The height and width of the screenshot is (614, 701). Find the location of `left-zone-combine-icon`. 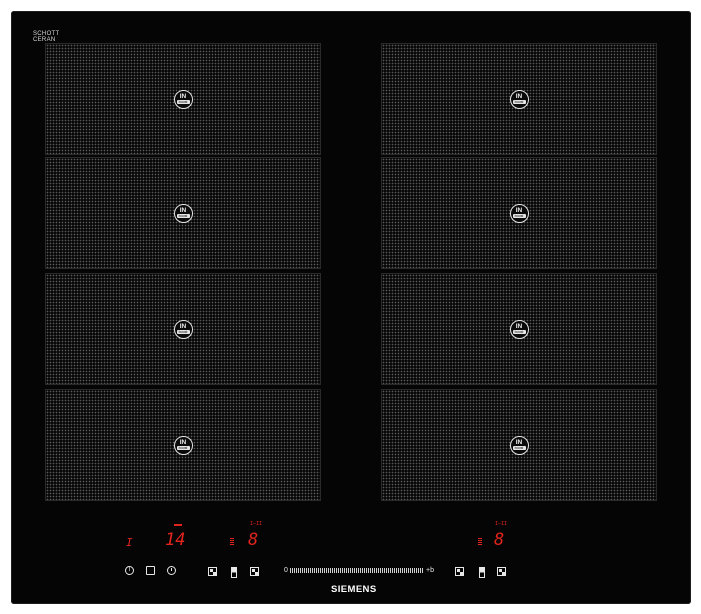

left-zone-combine-icon is located at coordinates (212, 571).